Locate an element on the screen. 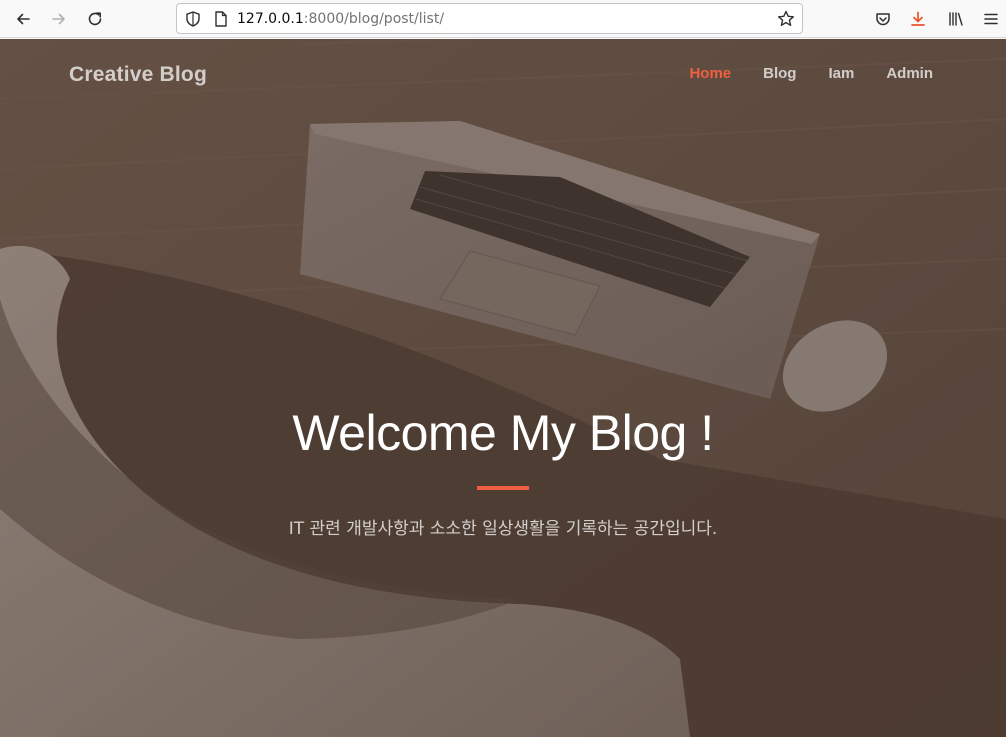 This screenshot has width=1006, height=737. download-icon is located at coordinates (918, 18).